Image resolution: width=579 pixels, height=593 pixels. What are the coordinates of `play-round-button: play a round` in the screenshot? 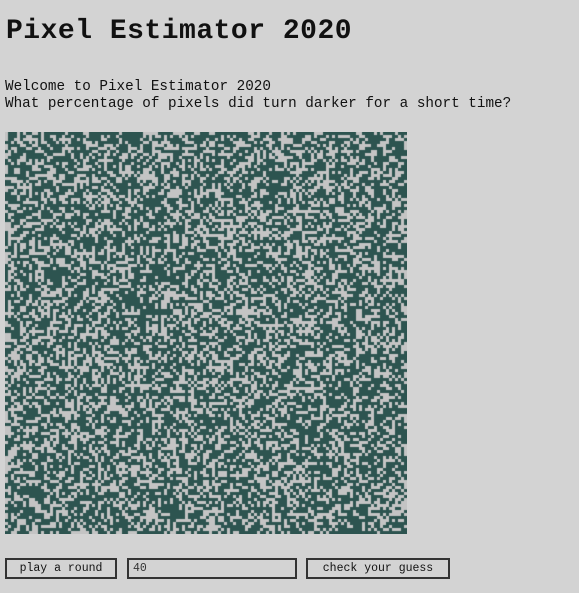 It's located at (61, 568).